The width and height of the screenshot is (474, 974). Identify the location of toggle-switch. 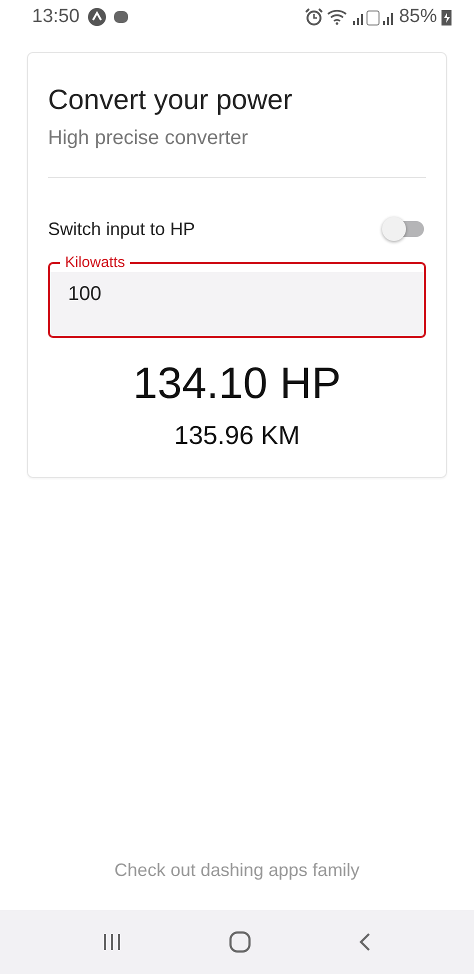
(404, 229).